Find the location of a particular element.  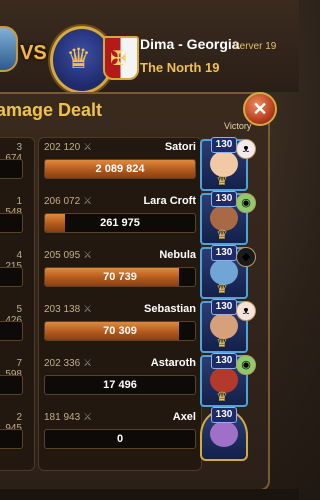

close-button: ✕ is located at coordinates (260, 109).